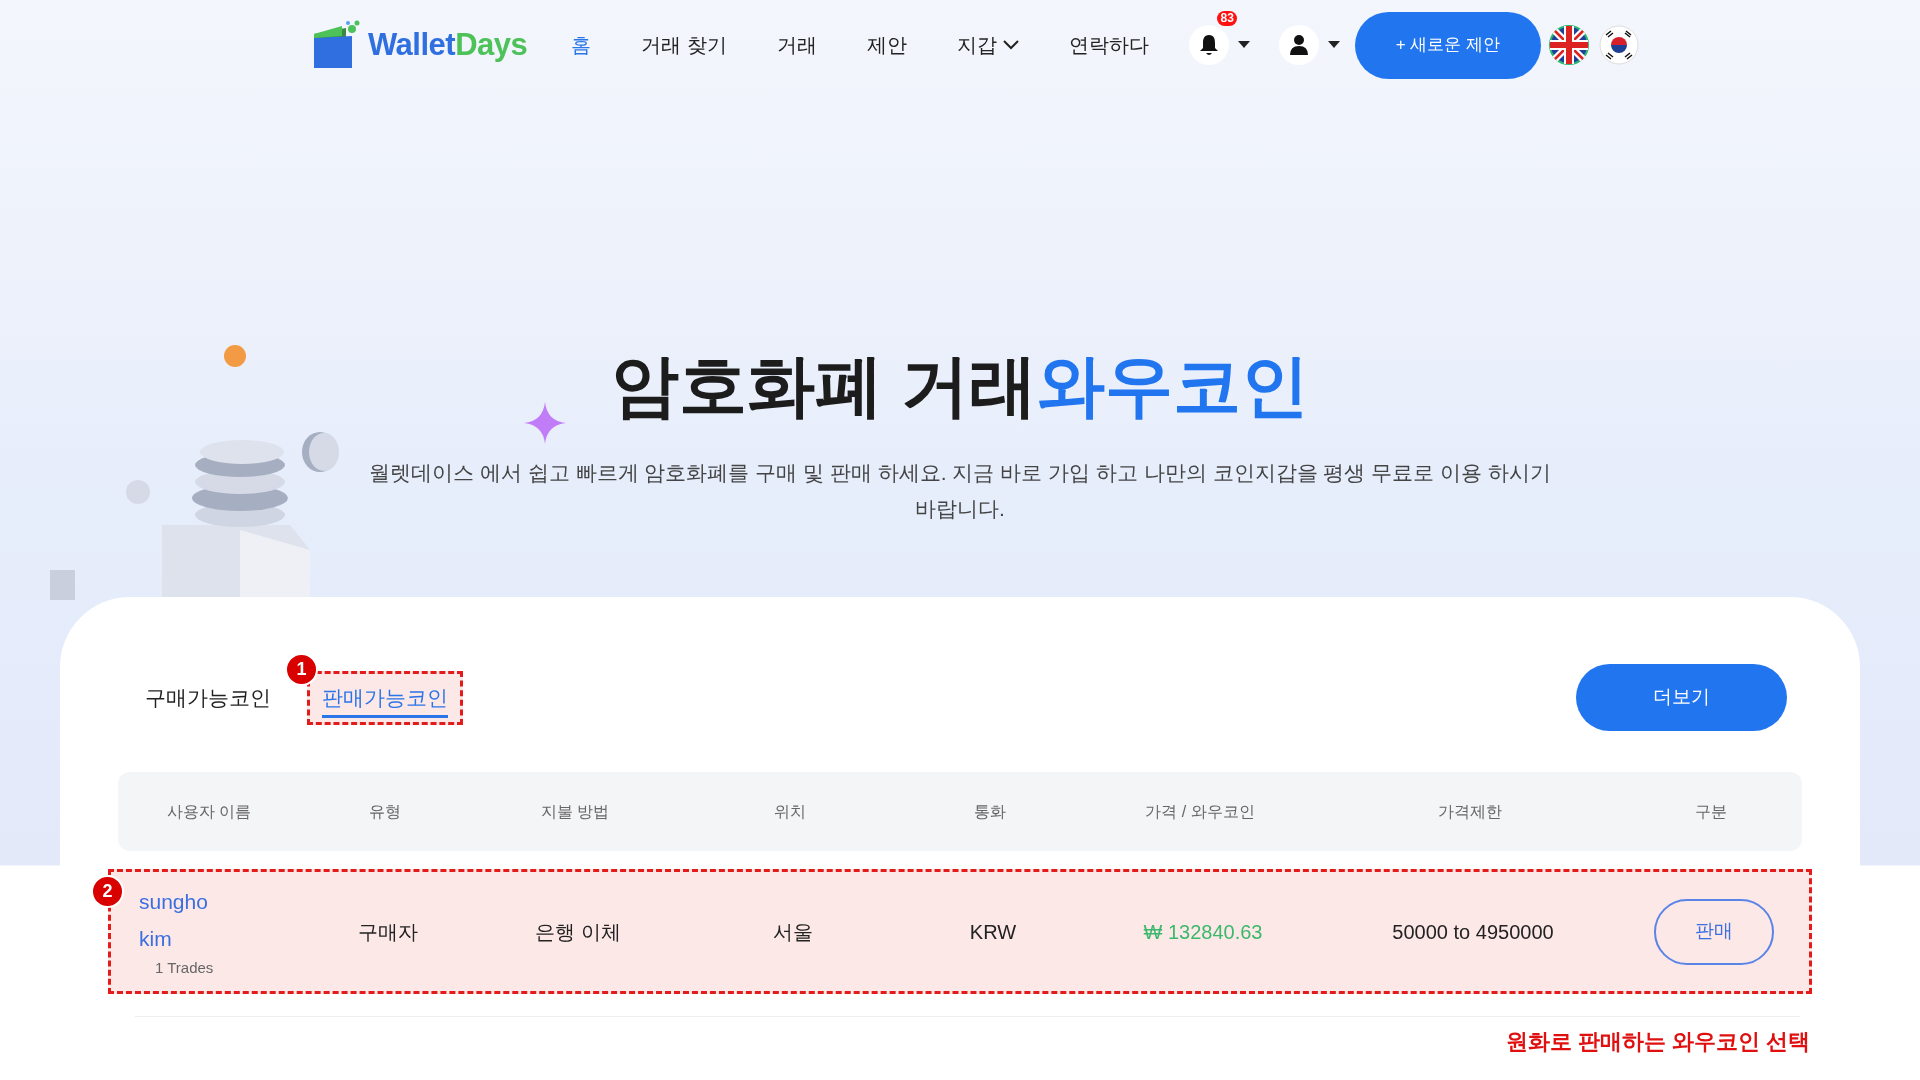 Image resolution: width=1920 pixels, height=1080 pixels. What do you see at coordinates (1203, 931) in the screenshot?
I see `table-cell: ₩ 132840.63` at bounding box center [1203, 931].